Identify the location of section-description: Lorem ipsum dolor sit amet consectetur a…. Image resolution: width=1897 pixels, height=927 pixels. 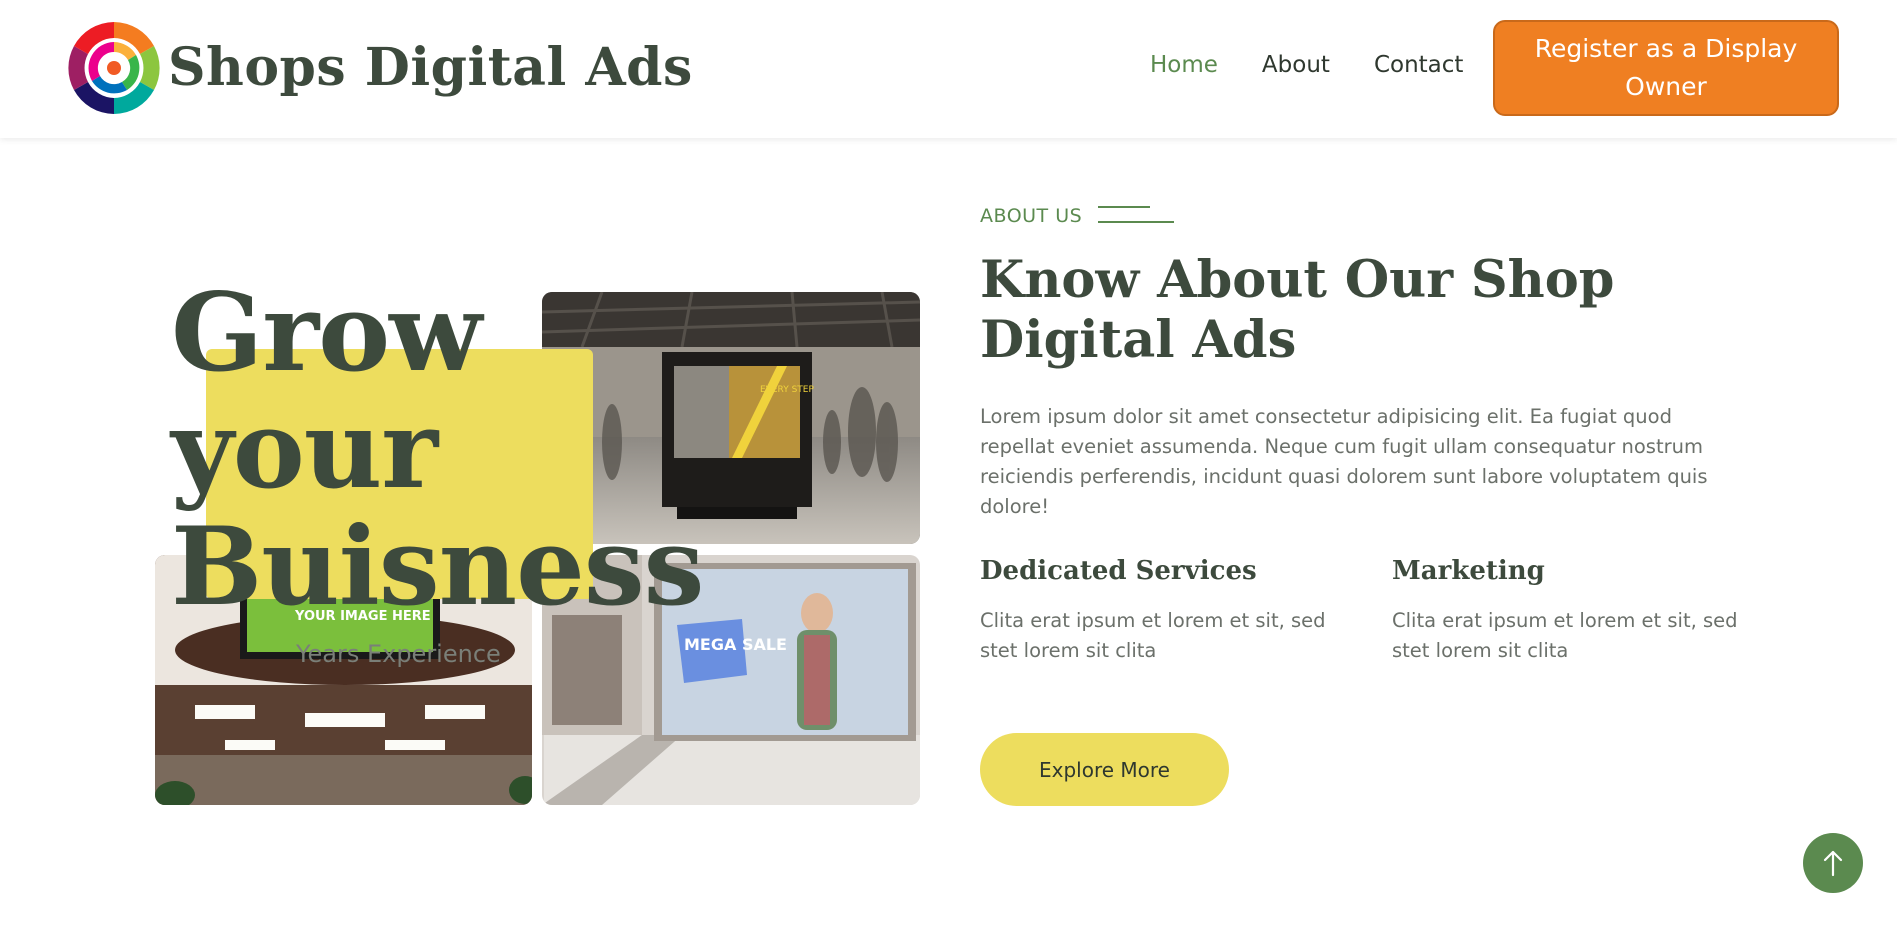
(1344, 461).